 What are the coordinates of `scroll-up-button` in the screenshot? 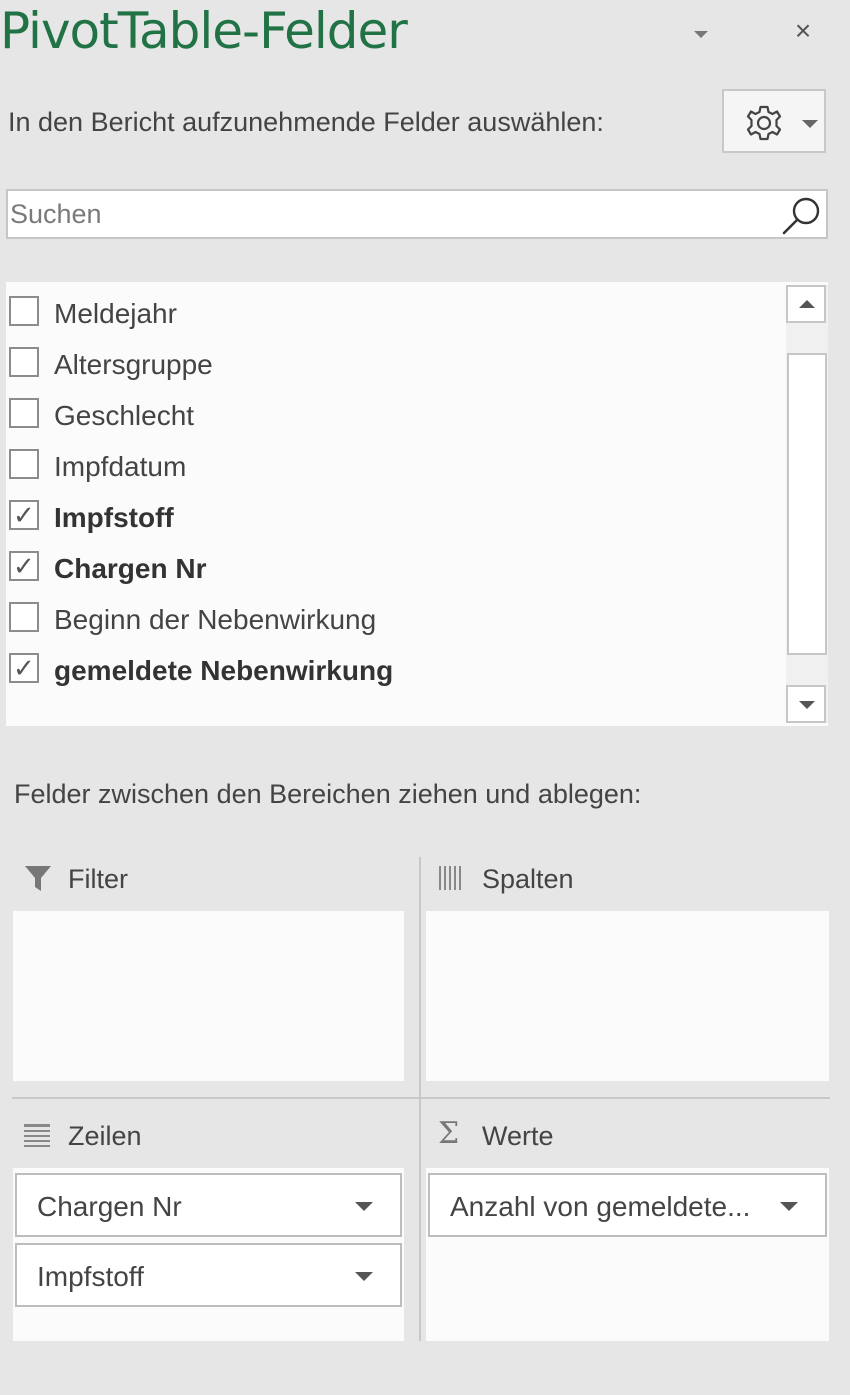 It's located at (806, 304).